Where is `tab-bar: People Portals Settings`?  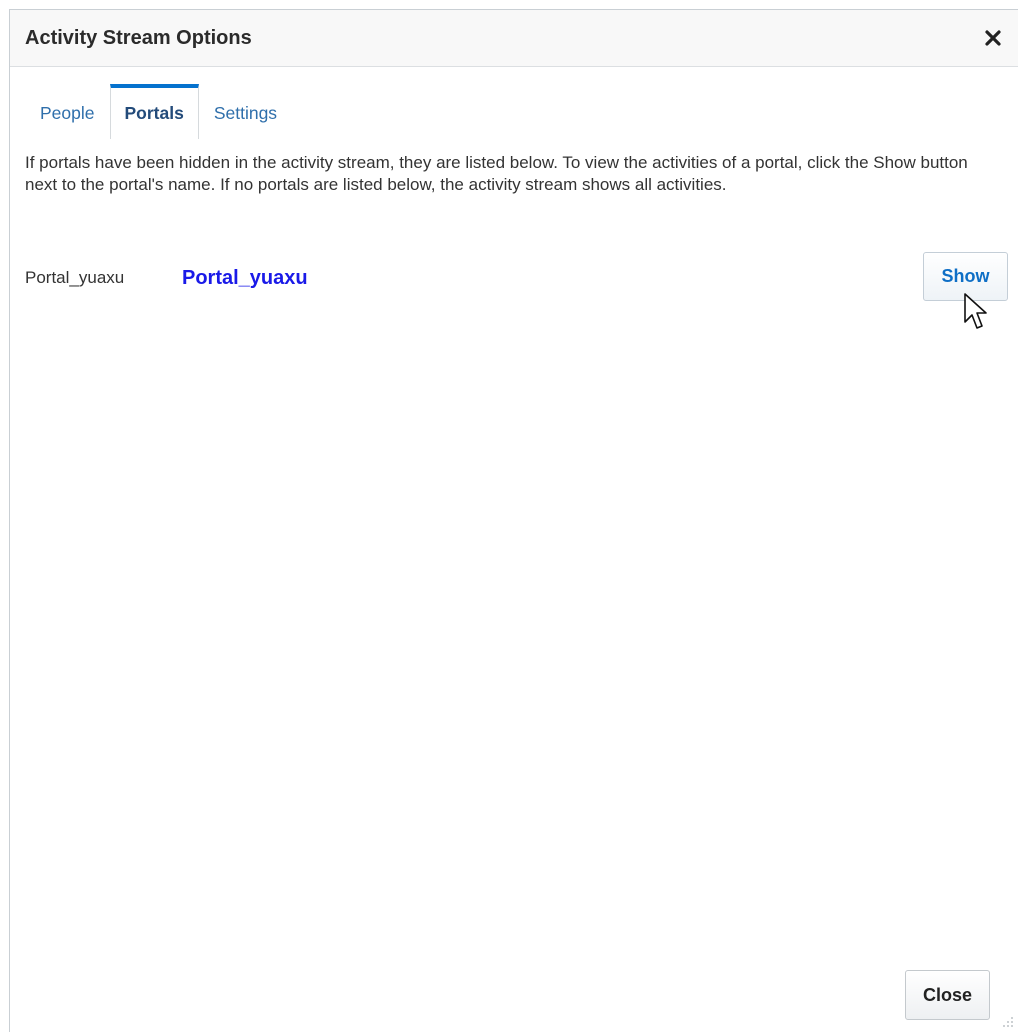
tab-bar: People Portals Settings is located at coordinates (158, 111).